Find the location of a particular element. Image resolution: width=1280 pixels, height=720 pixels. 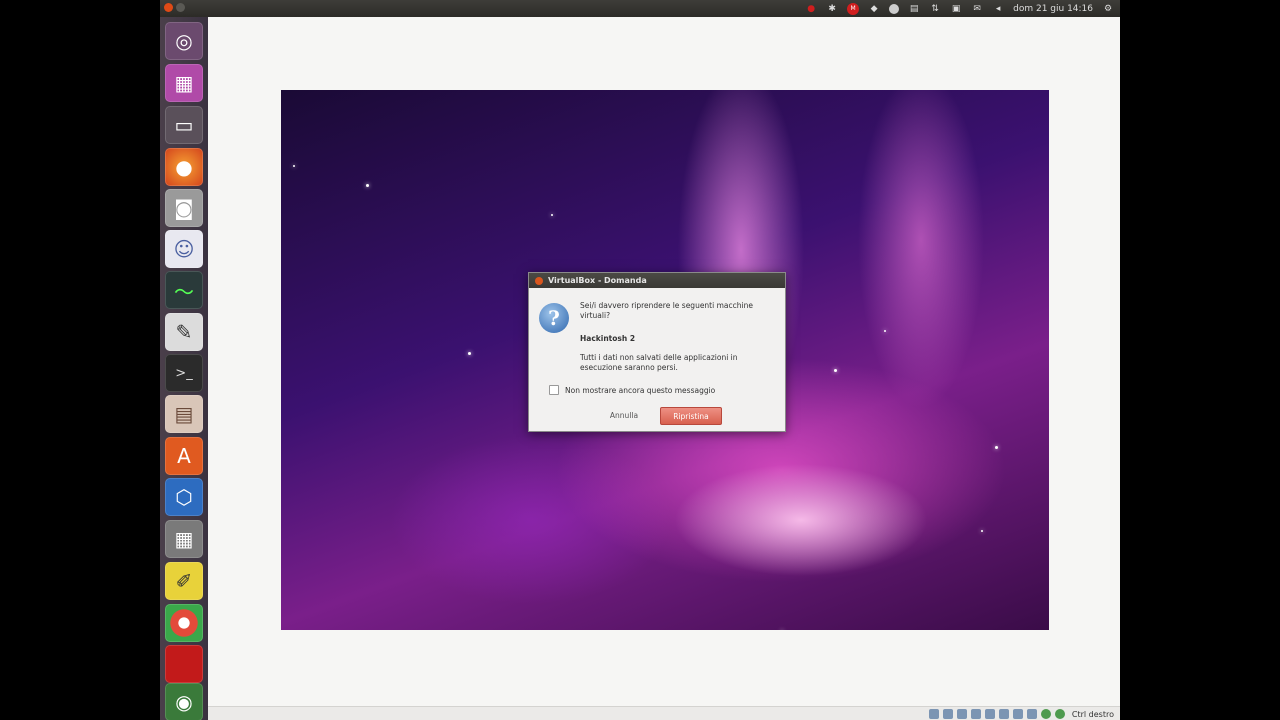

chrome-icon is located at coordinates (184, 623).